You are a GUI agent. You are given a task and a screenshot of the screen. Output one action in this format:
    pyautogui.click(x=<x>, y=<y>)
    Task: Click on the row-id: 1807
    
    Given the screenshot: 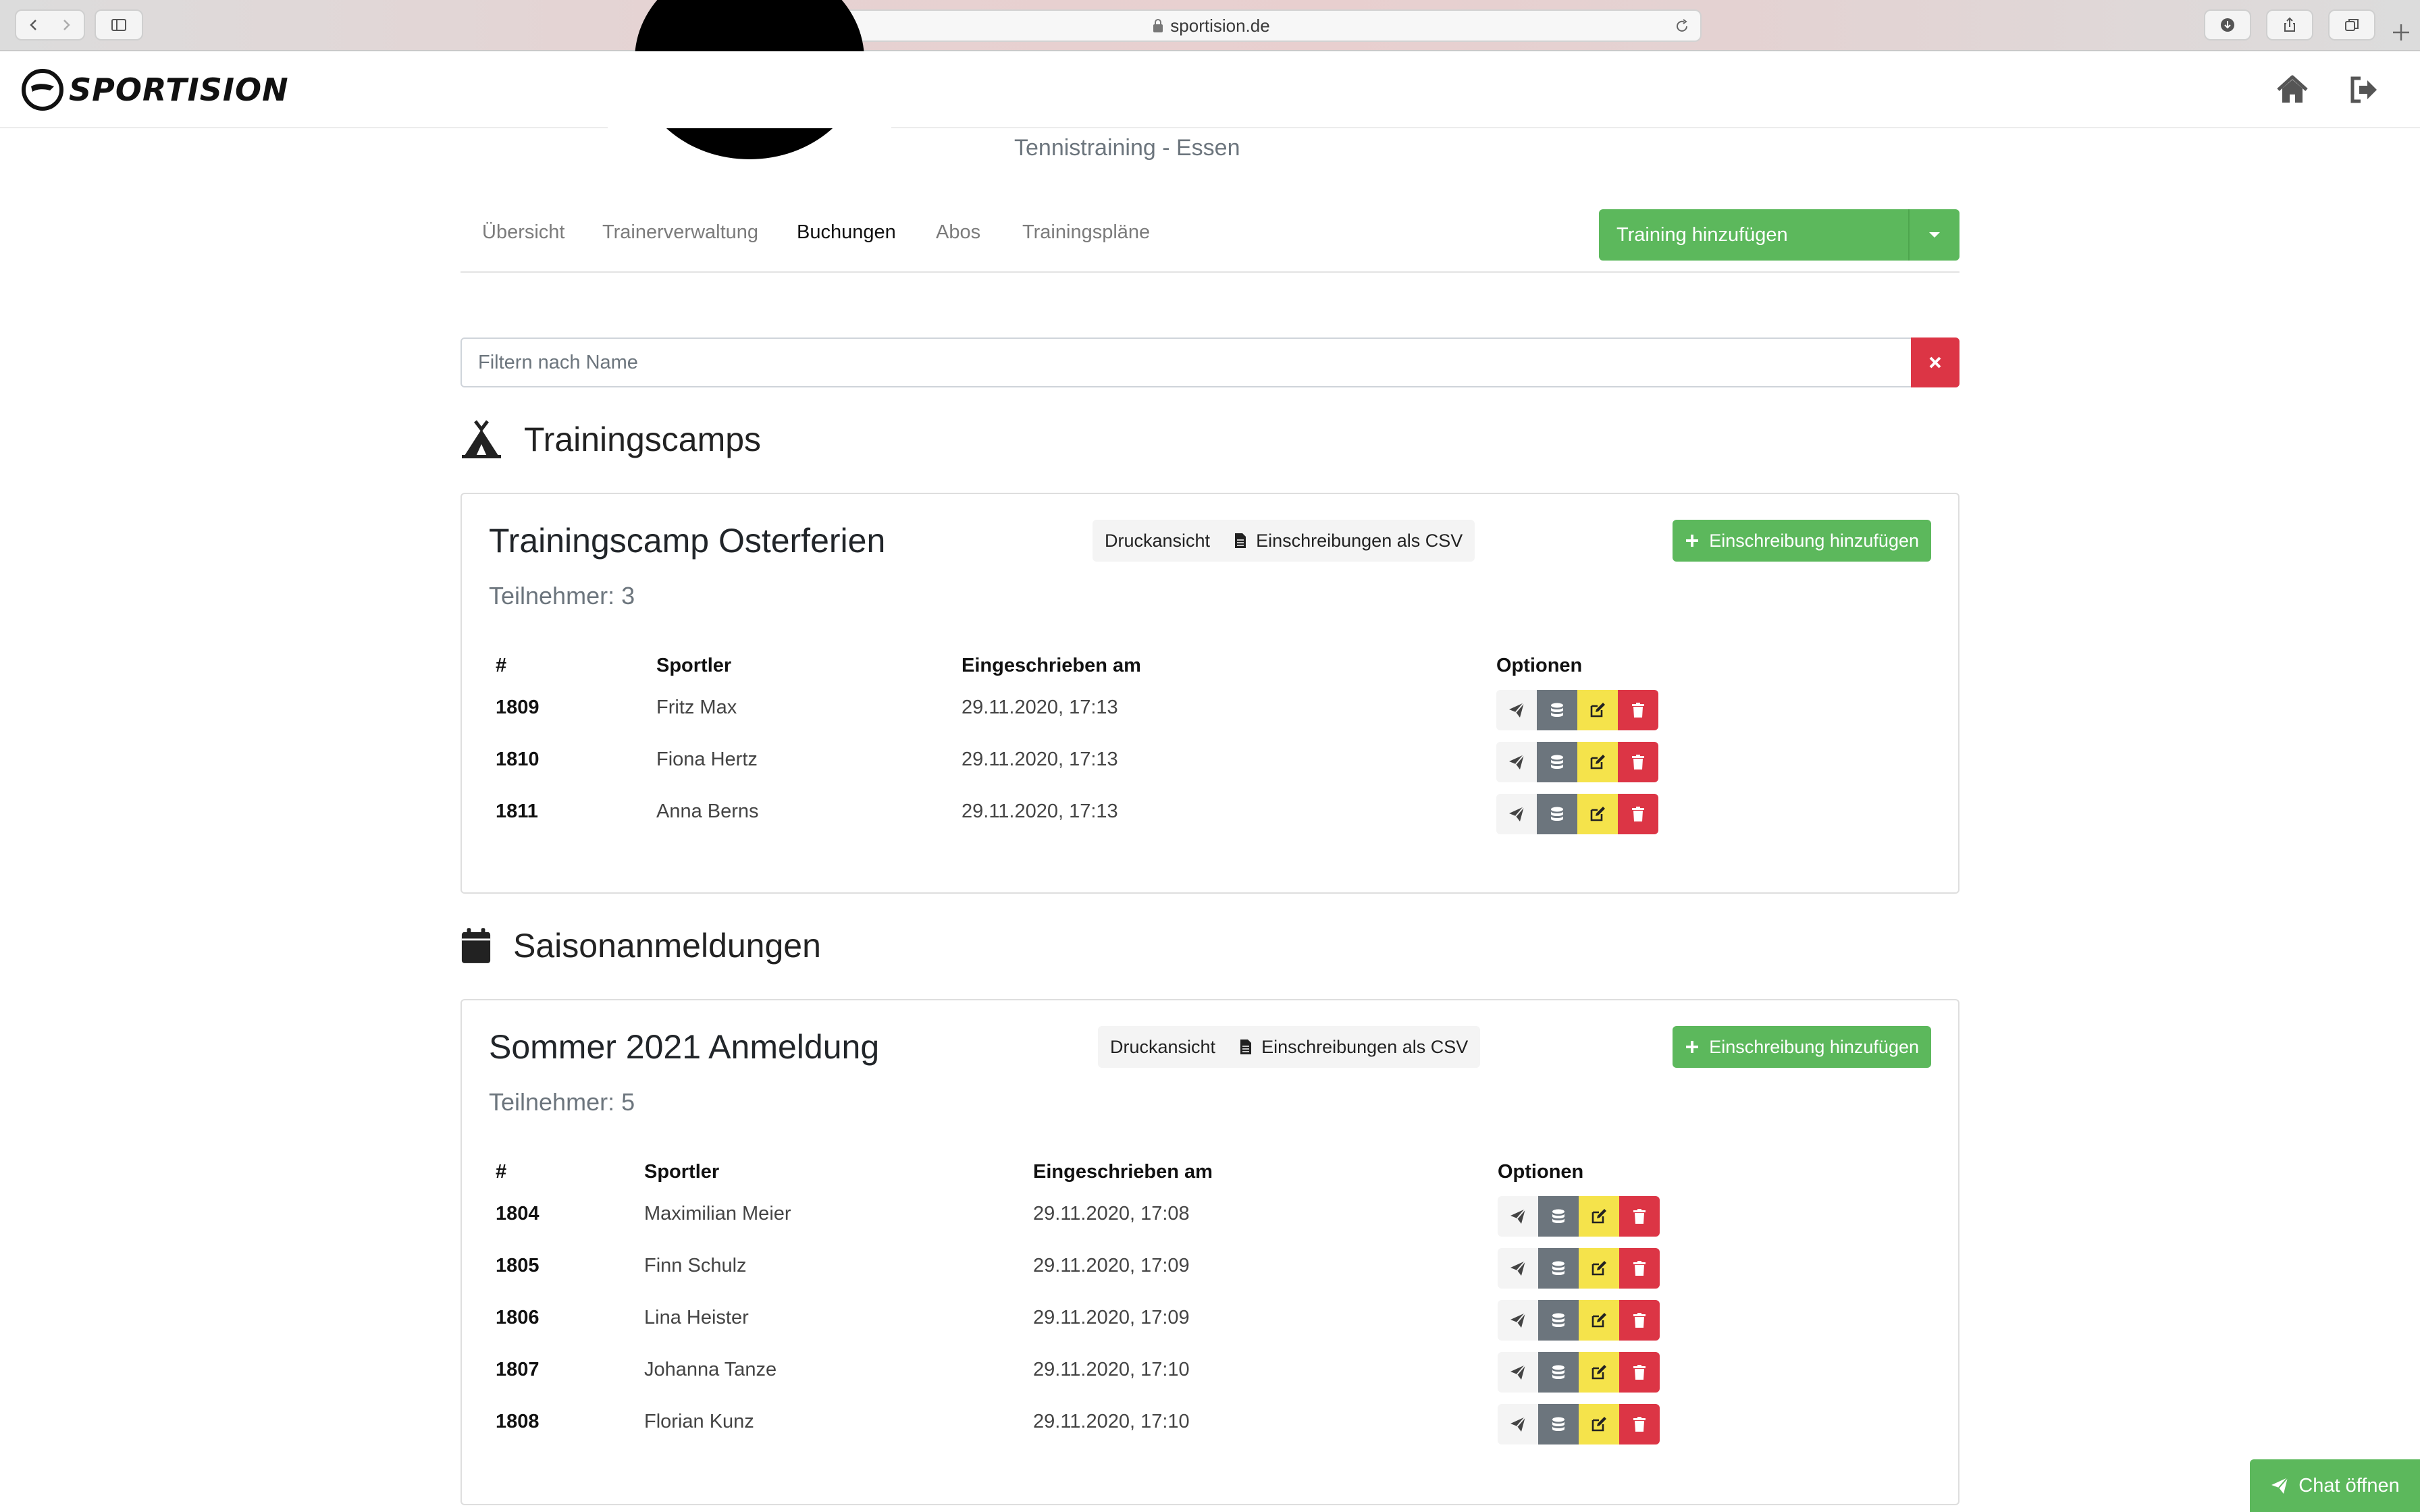 What is the action you would take?
    pyautogui.click(x=518, y=1369)
    